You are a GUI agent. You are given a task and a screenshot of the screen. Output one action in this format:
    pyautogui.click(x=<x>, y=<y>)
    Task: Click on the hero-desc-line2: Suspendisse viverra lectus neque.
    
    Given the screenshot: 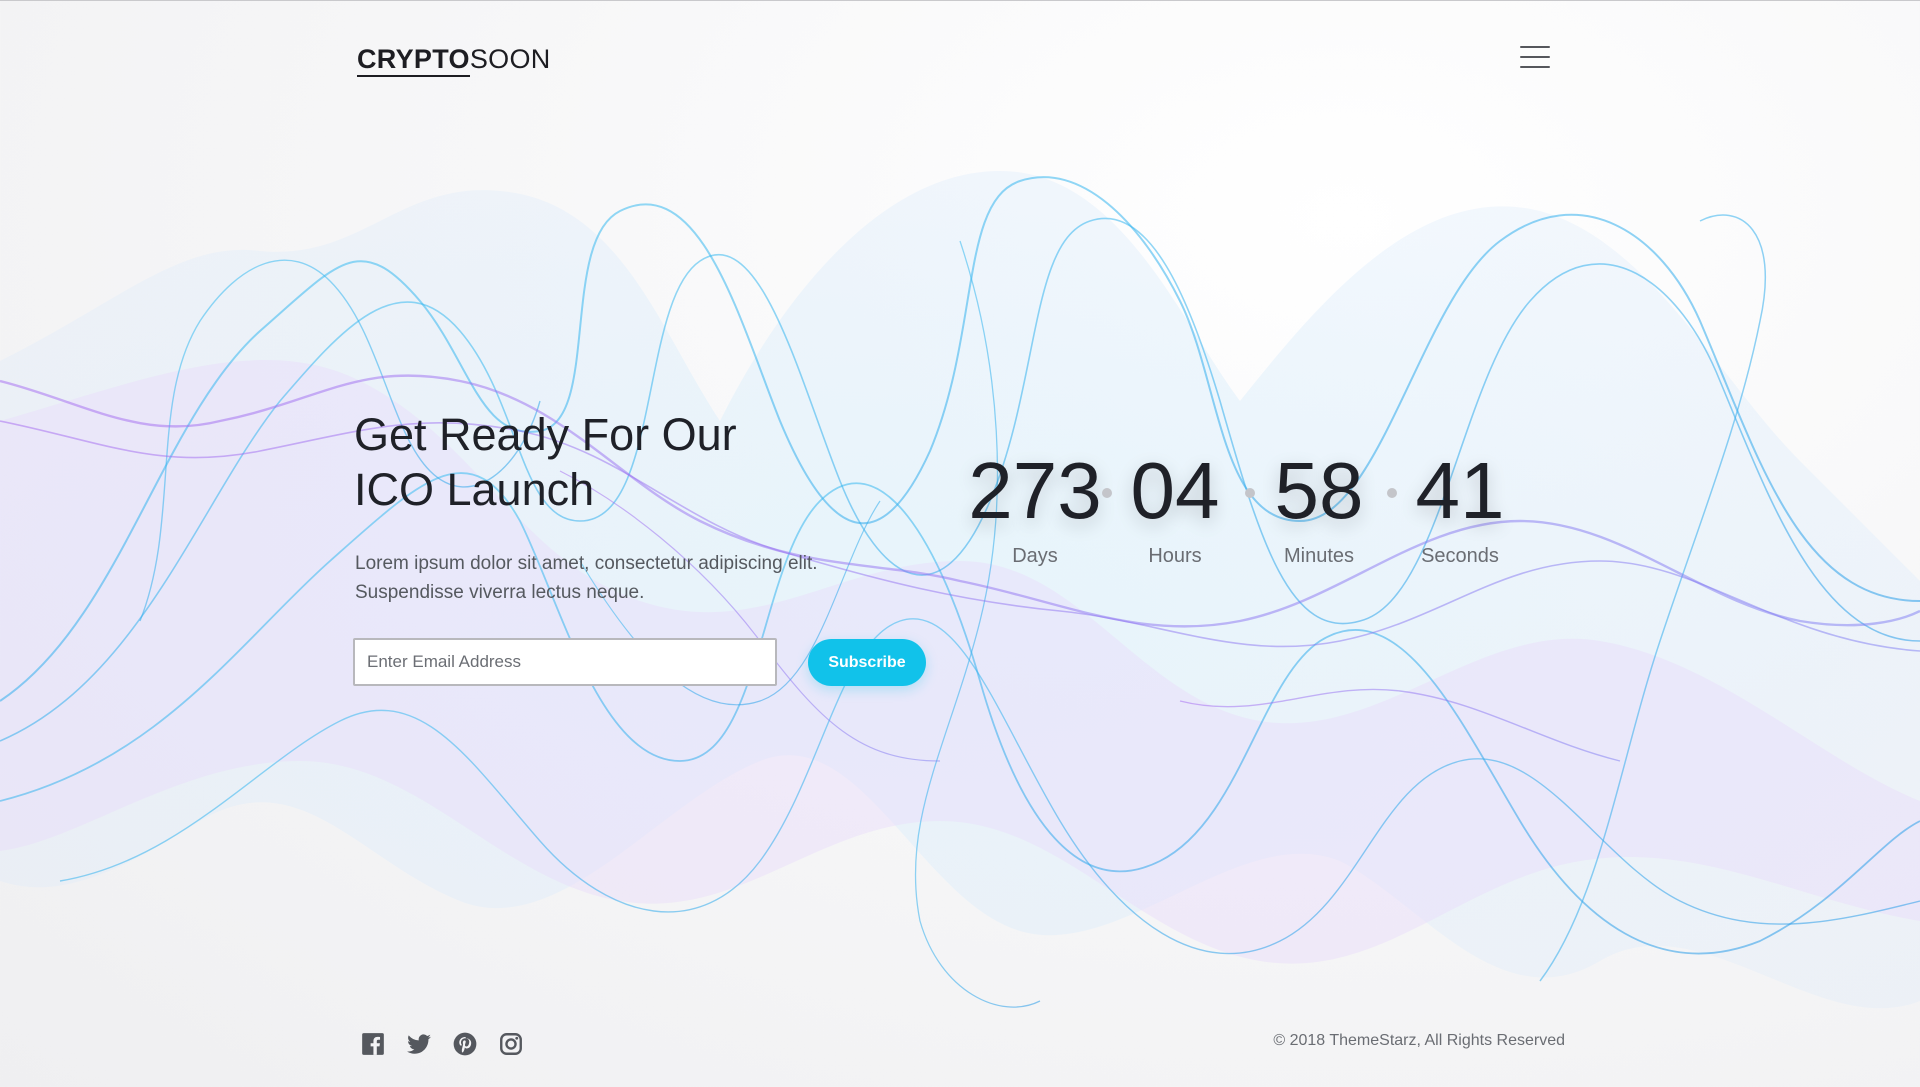 What is the action you would take?
    pyautogui.click(x=500, y=592)
    